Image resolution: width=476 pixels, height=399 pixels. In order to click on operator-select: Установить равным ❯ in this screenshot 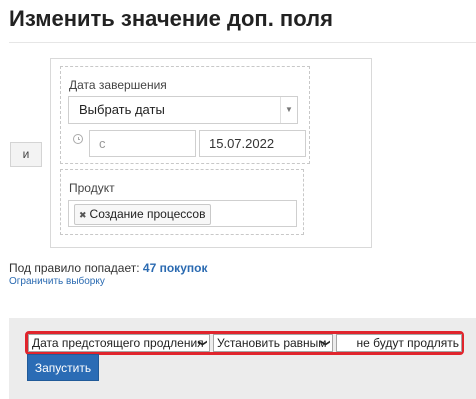, I will do `click(273, 343)`.